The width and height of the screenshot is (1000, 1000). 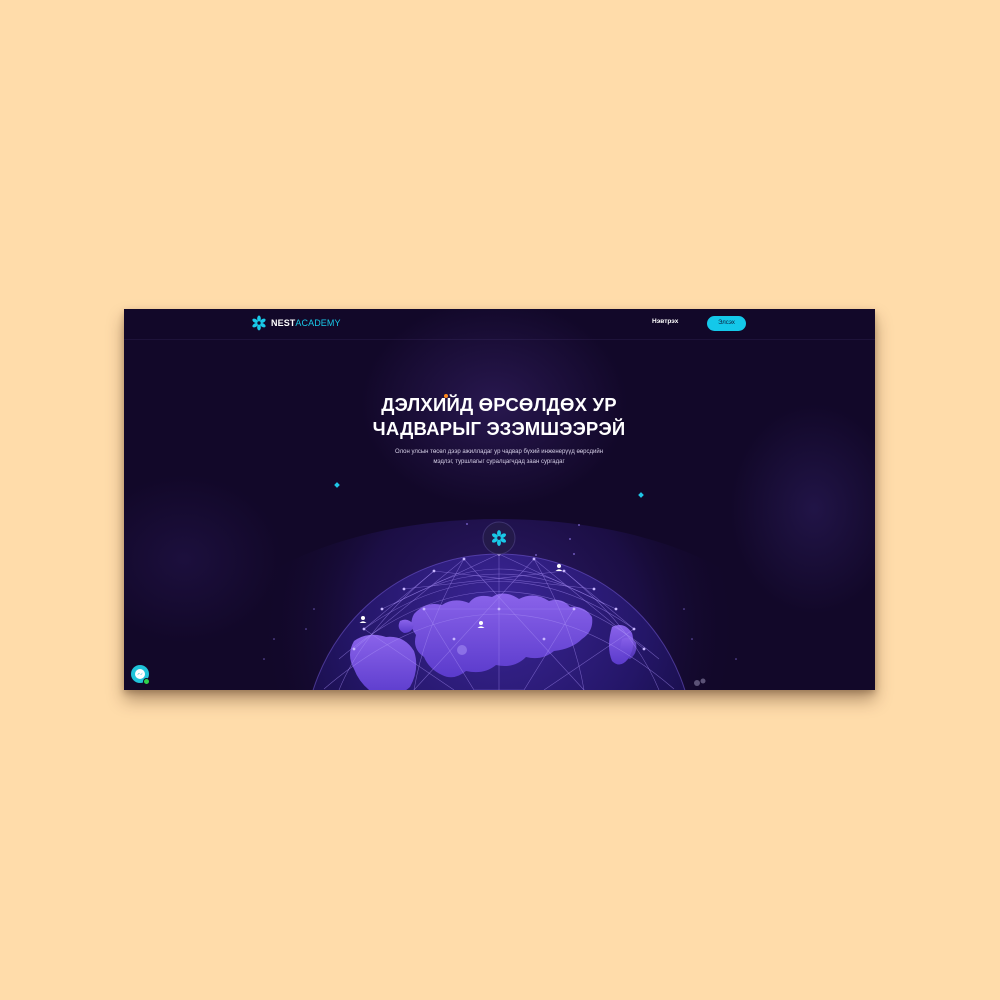 What do you see at coordinates (641, 495) in the screenshot?
I see `sparkle-right` at bounding box center [641, 495].